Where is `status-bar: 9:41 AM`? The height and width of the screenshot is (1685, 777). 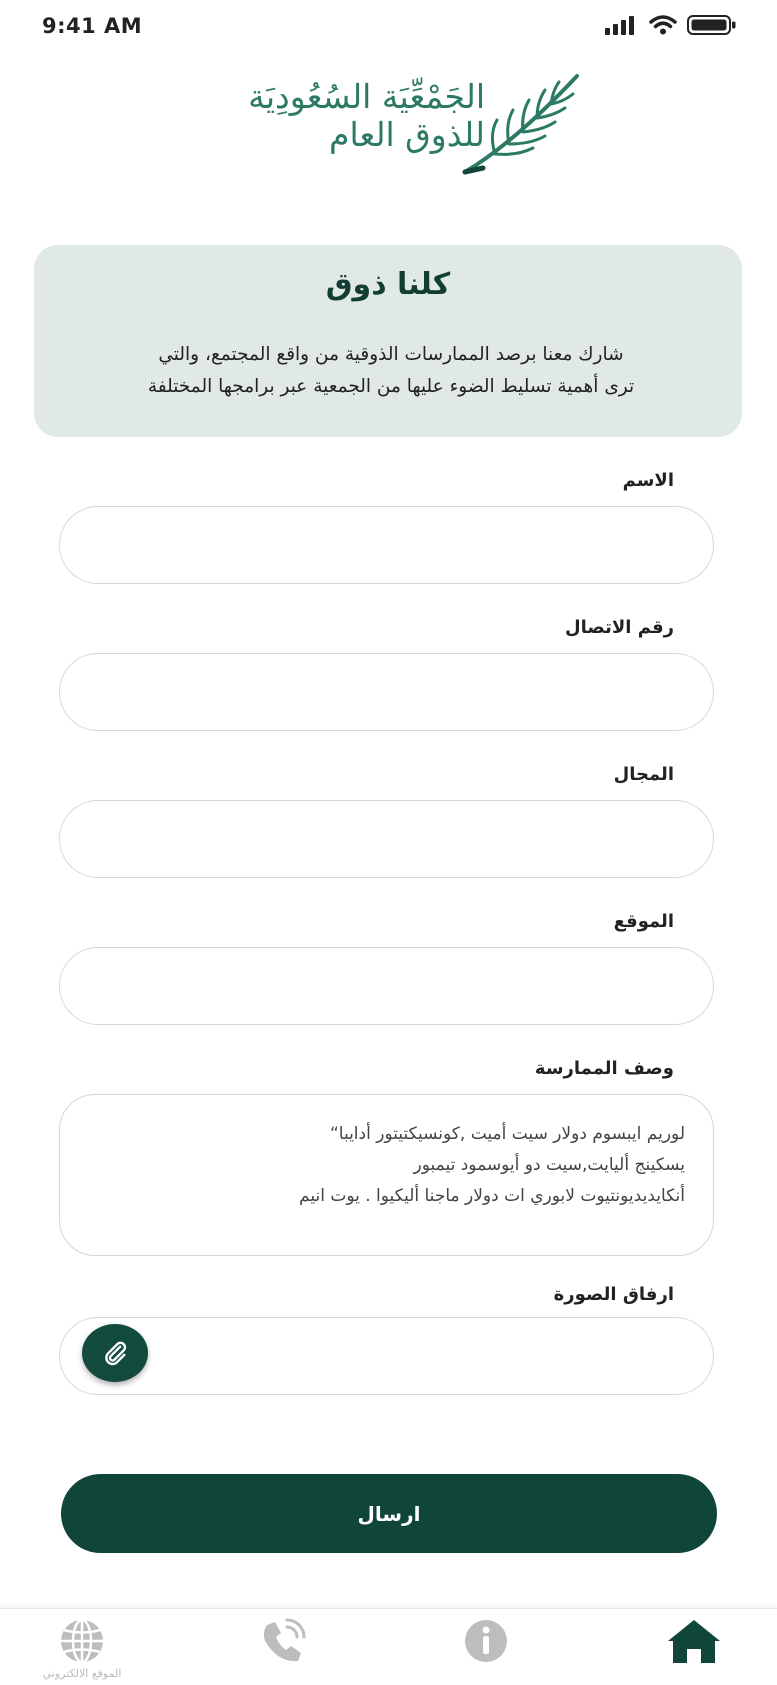 status-bar: 9:41 AM is located at coordinates (388, 28).